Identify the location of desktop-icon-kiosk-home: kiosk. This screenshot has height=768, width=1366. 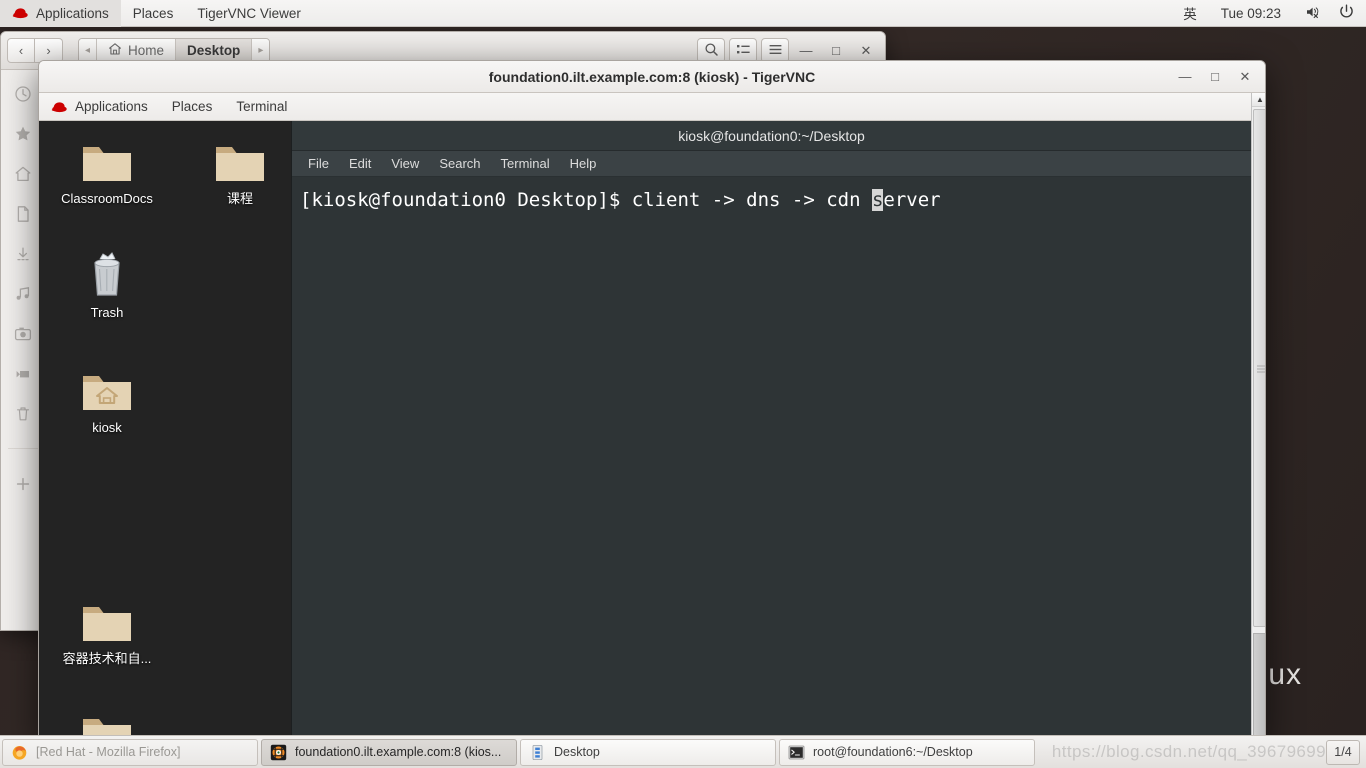
(107, 396).